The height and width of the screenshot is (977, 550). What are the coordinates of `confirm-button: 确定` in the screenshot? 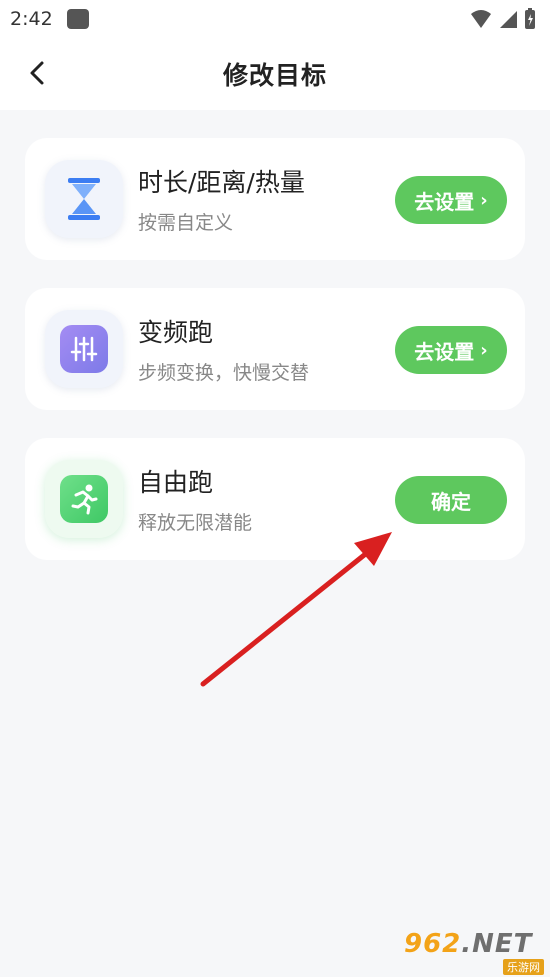 It's located at (451, 500).